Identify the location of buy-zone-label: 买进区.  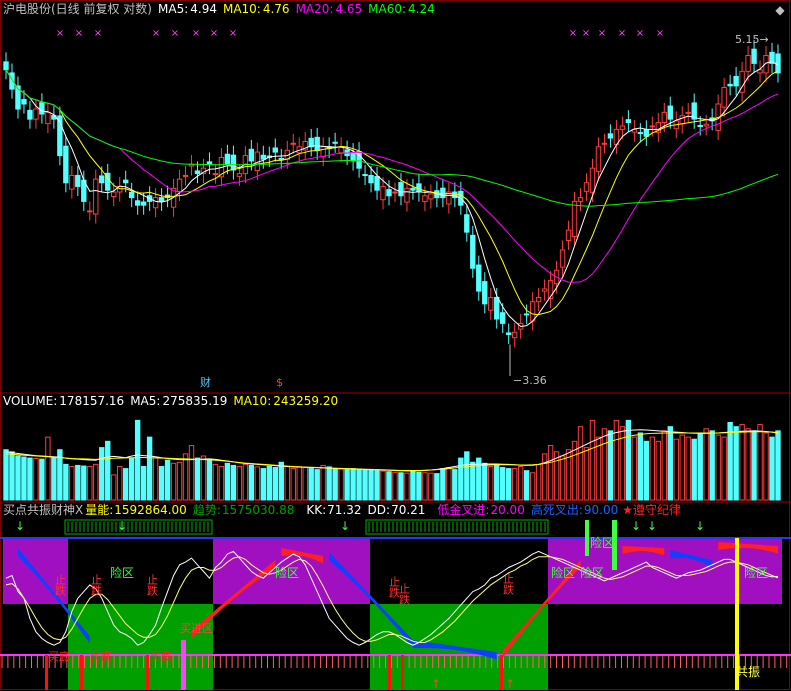
(196, 628).